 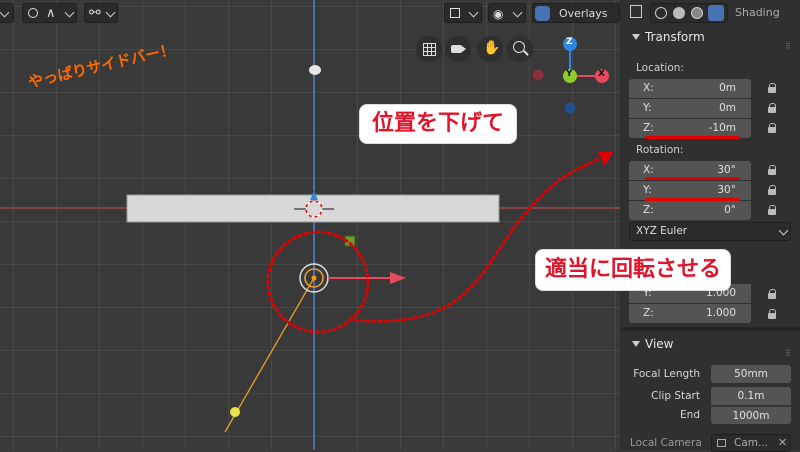 What do you see at coordinates (716, 13) in the screenshot?
I see `rendered-shading-icon` at bounding box center [716, 13].